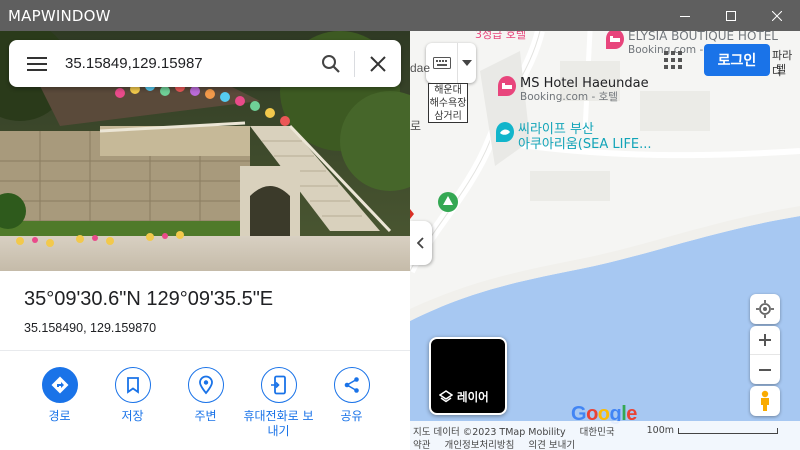 This screenshot has height=450, width=800. I want to click on menu-button, so click(37, 63).